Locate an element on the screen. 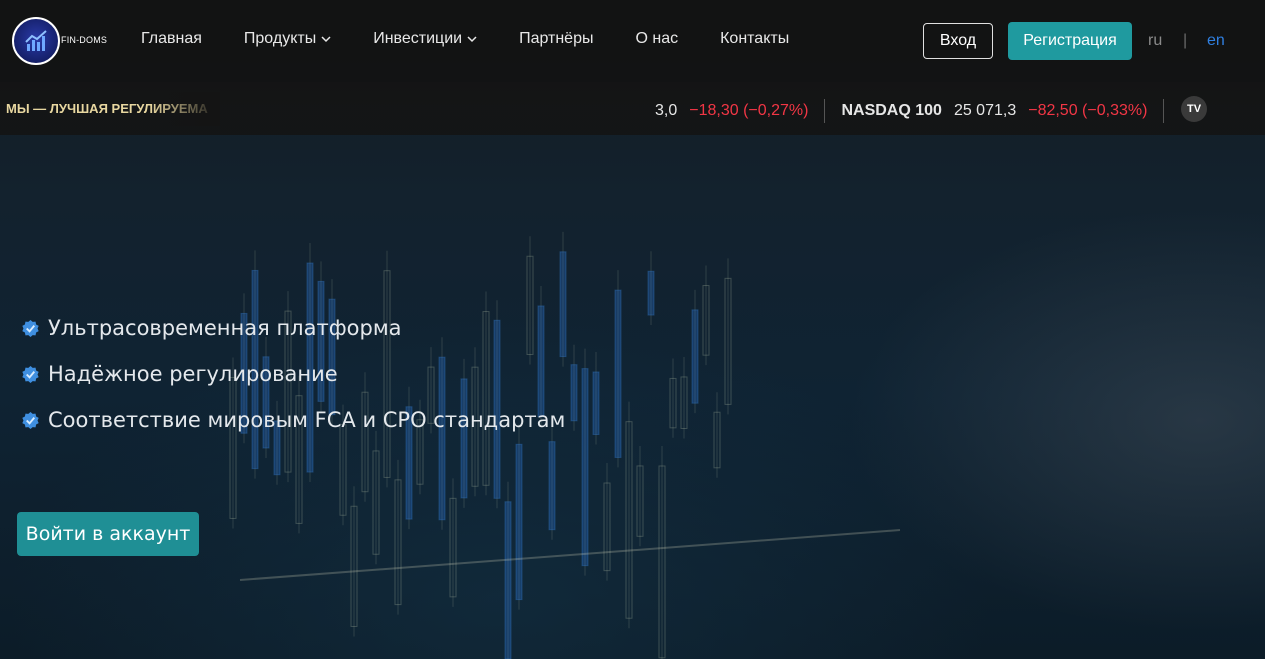  brand-name: FIN-DOMS is located at coordinates (84, 40).